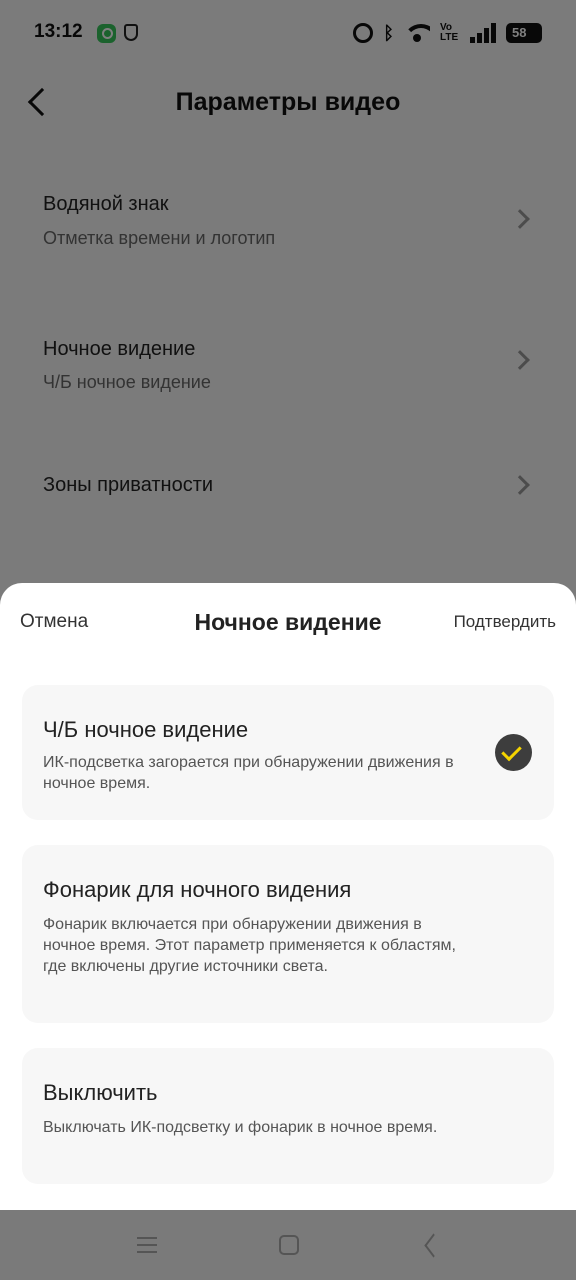 This screenshot has height=1280, width=576. Describe the element at coordinates (54, 622) in the screenshot. I see `cancel-button: Отмена` at that location.